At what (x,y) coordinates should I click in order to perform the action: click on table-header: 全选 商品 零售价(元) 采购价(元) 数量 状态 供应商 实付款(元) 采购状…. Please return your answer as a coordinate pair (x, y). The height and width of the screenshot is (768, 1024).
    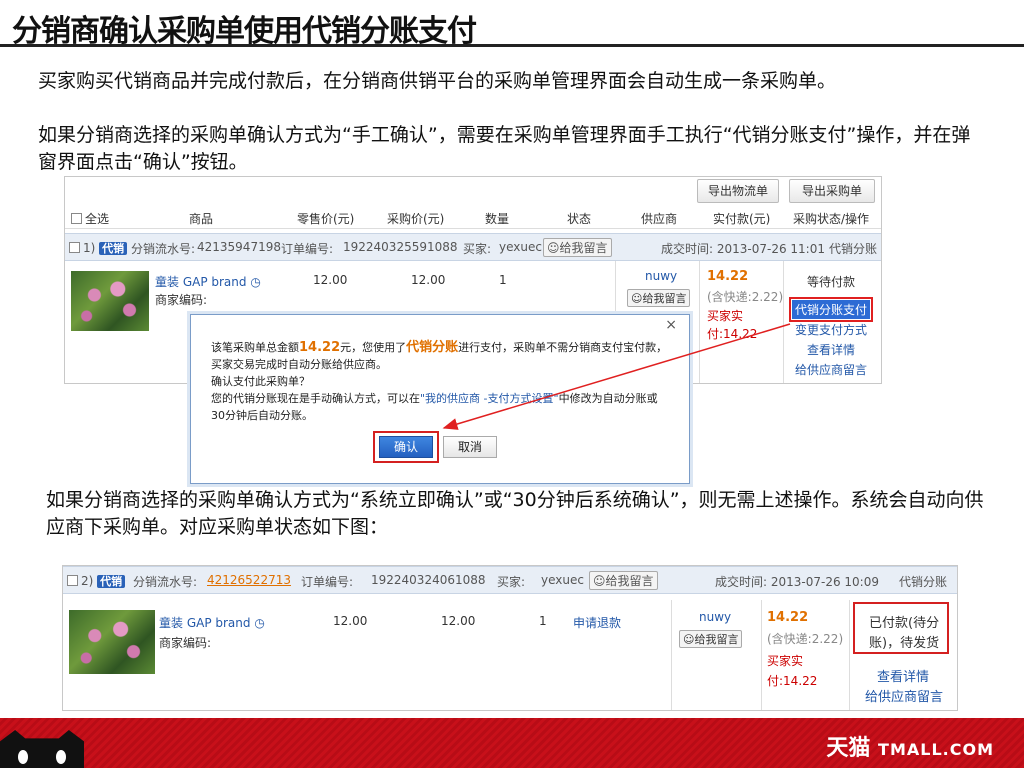
    Looking at the image, I should click on (473, 218).